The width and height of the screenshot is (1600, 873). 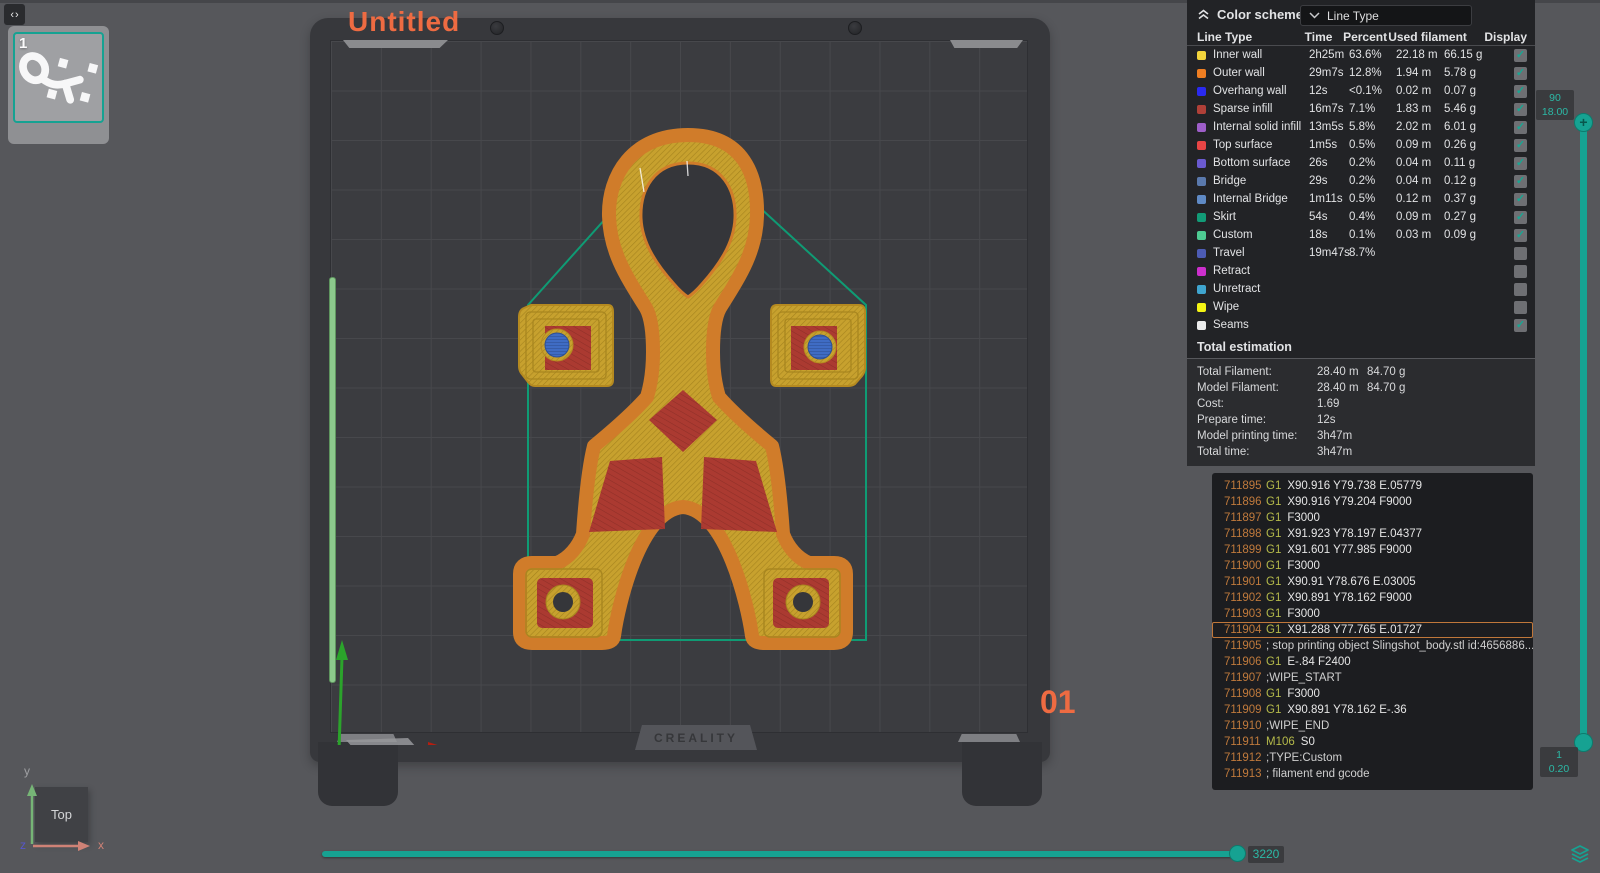 I want to click on total-row-value1: 1.69, so click(x=1328, y=404).